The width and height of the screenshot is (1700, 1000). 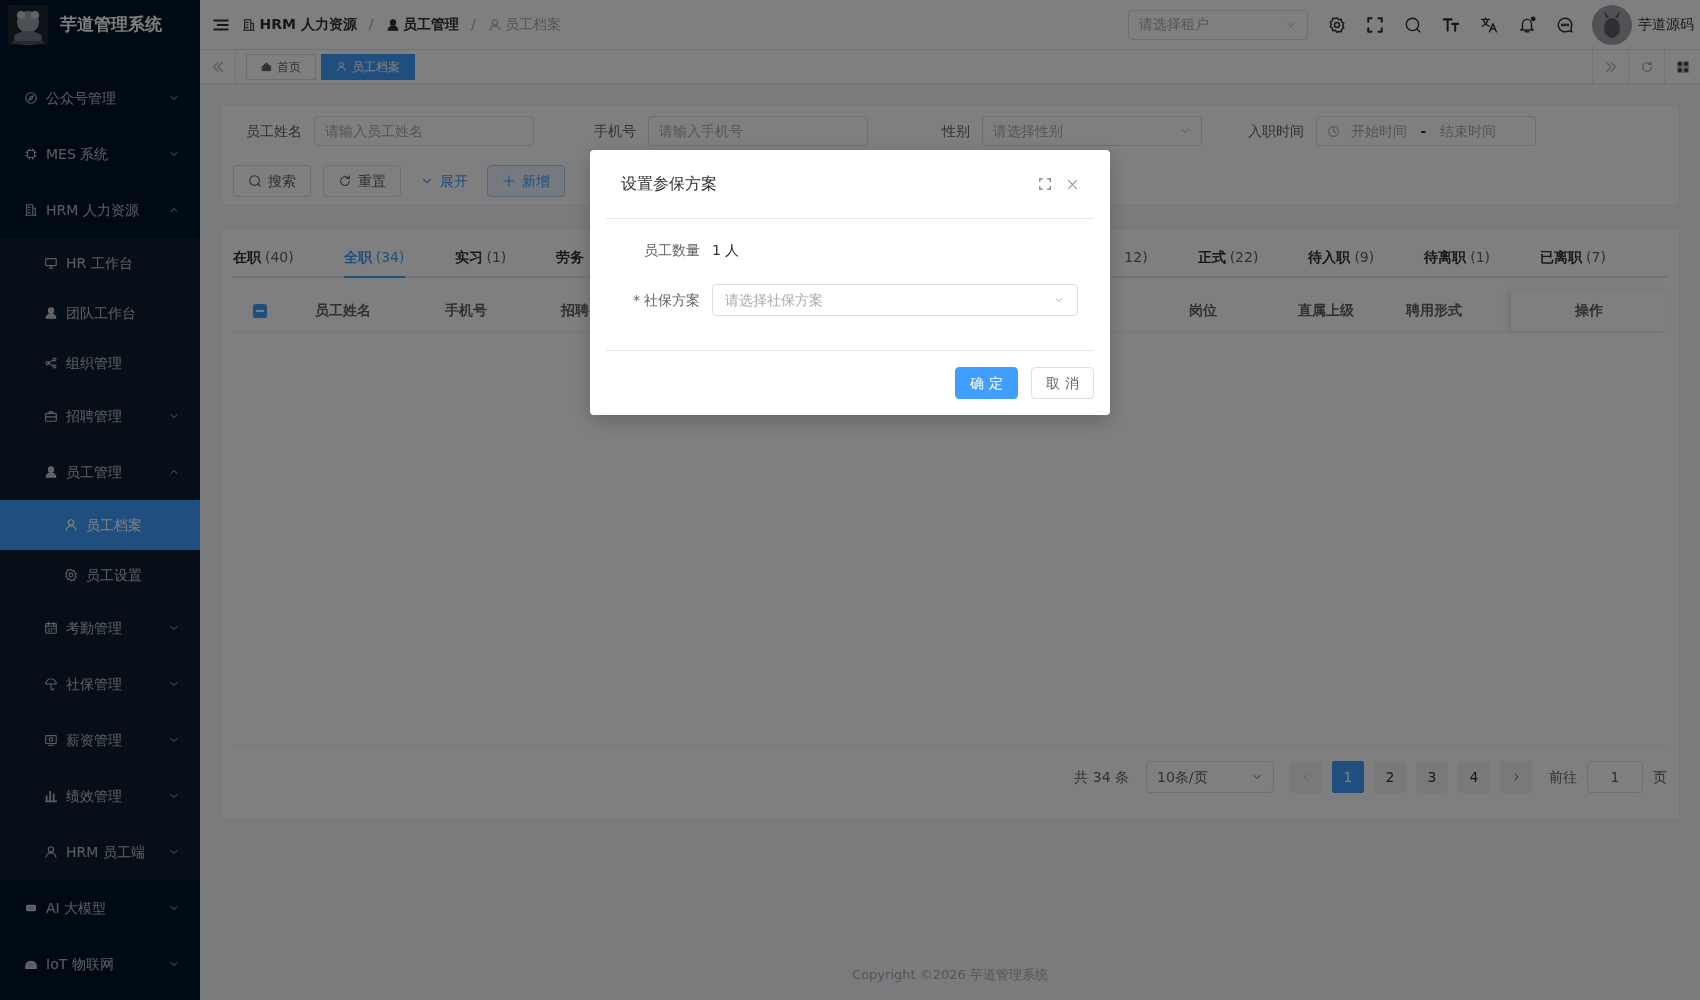 I want to click on column-header: 直属上级, so click(x=1326, y=310).